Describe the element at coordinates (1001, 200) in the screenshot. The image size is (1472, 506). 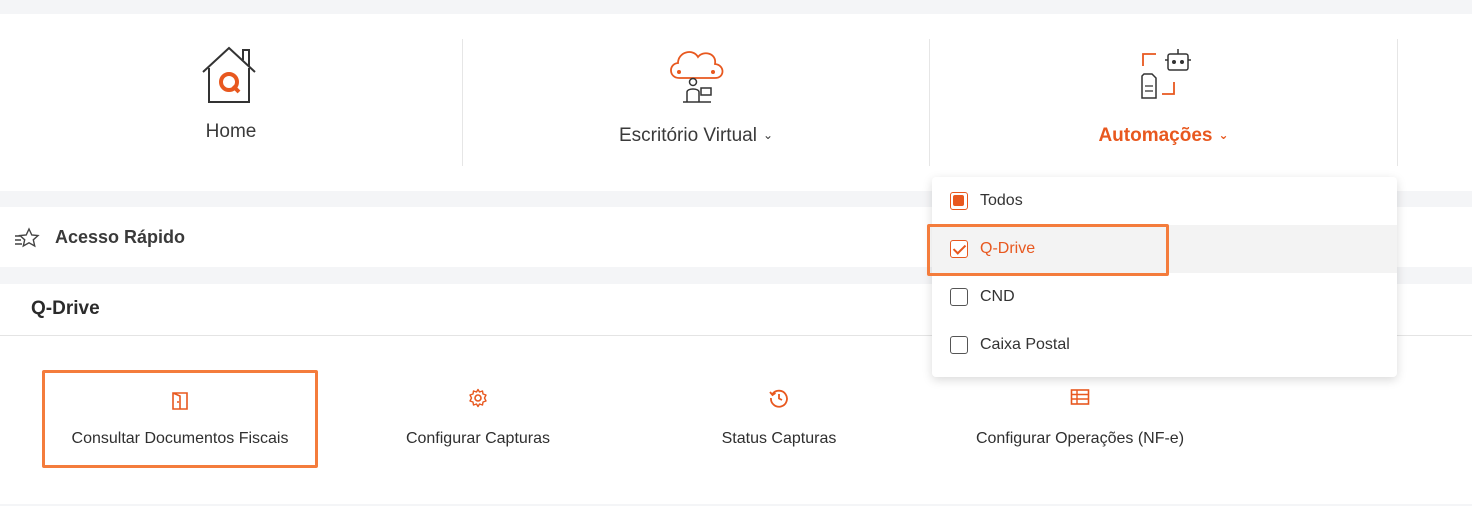
I see `dropdown-item-label: Todos` at that location.